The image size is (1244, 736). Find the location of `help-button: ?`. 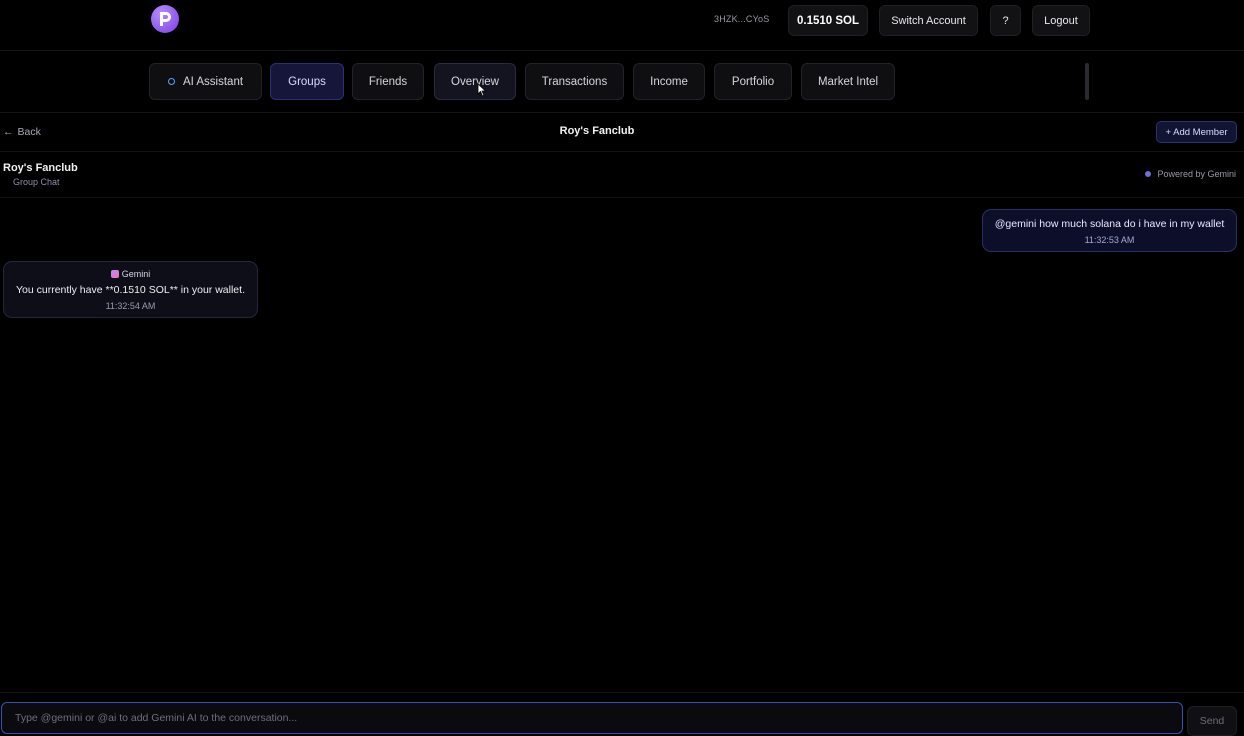

help-button: ? is located at coordinates (1005, 20).